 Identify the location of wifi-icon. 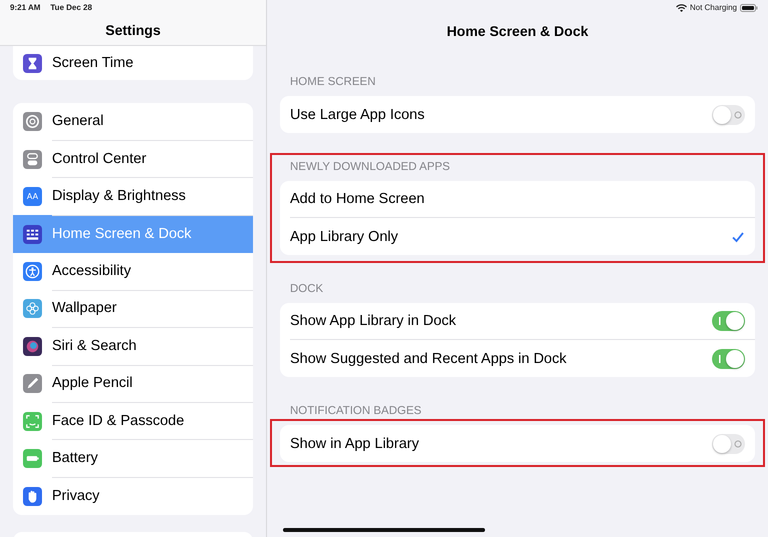
(681, 8).